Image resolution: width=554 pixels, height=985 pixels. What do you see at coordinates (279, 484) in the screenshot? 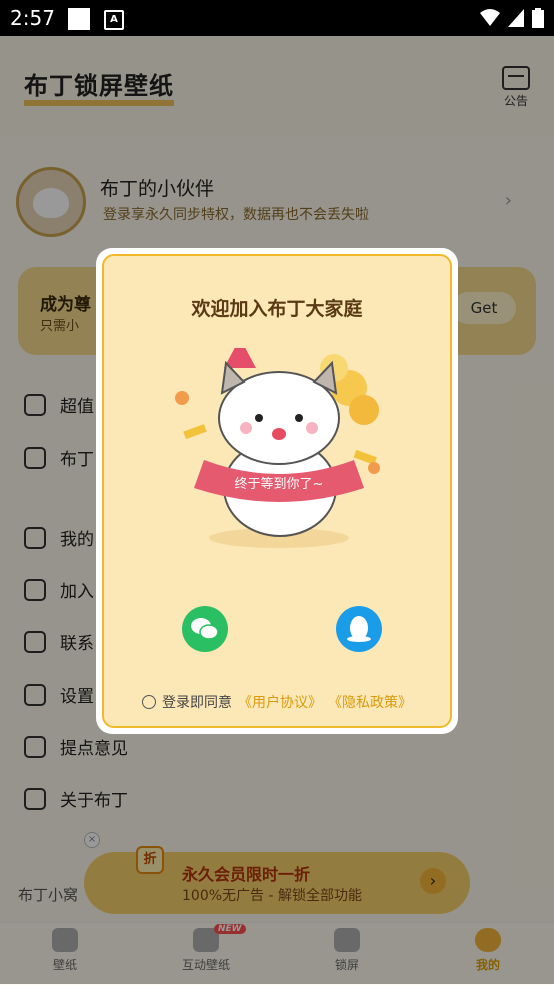
I see `banner-text: 终于等到你了~` at bounding box center [279, 484].